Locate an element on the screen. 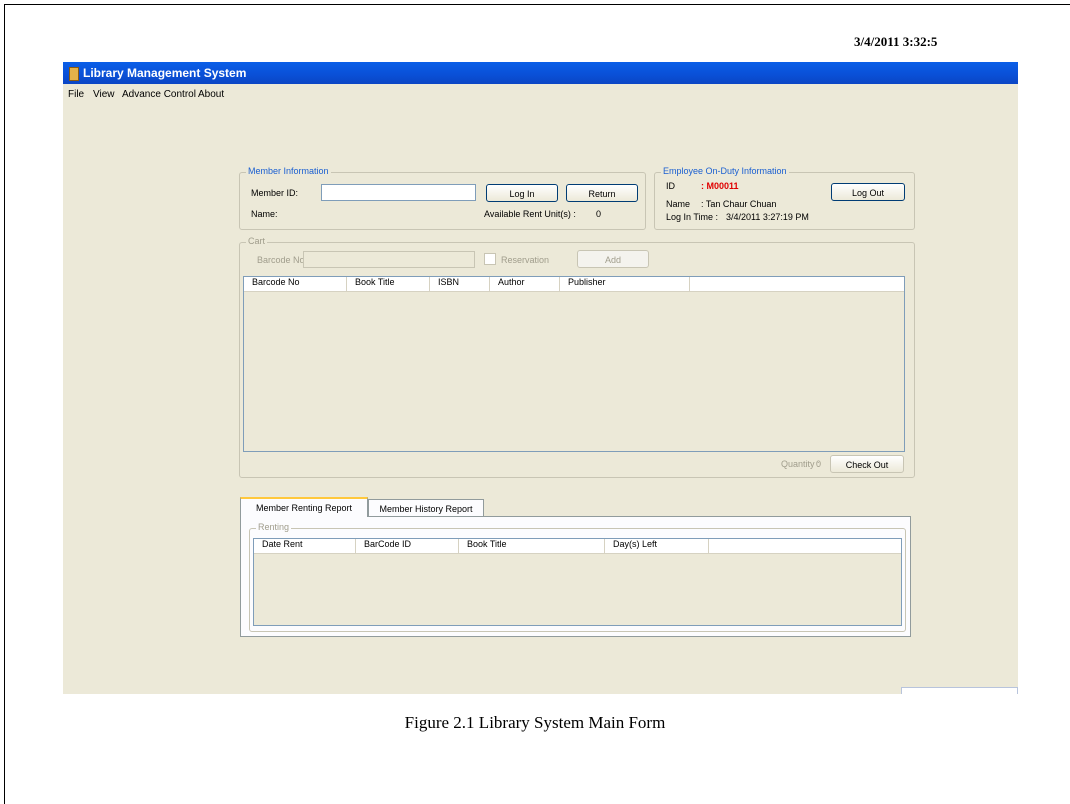 The width and height of the screenshot is (1070, 804). col-days-left: Day(s) Left is located at coordinates (657, 546).